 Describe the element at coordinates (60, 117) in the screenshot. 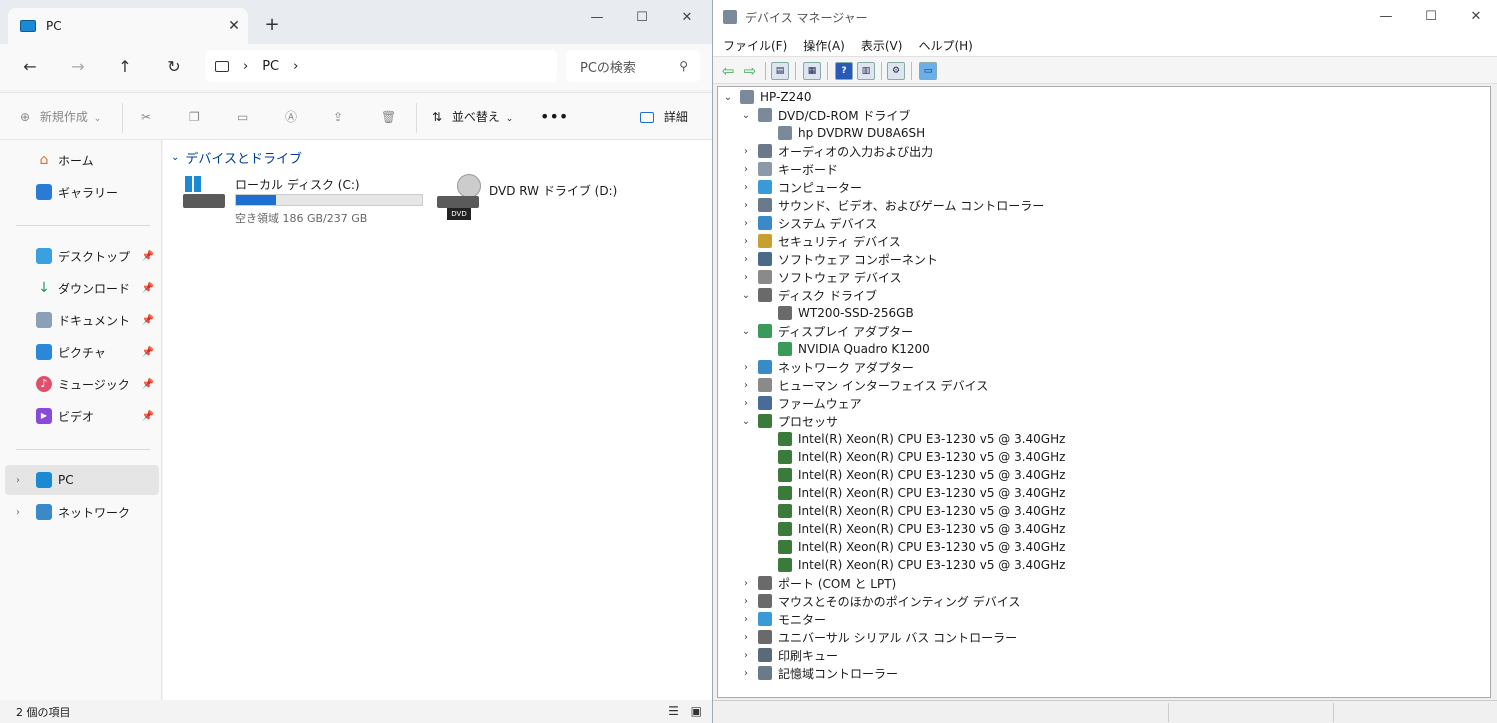

I see `new-button: ⊕ 新規作成 ⌄` at that location.